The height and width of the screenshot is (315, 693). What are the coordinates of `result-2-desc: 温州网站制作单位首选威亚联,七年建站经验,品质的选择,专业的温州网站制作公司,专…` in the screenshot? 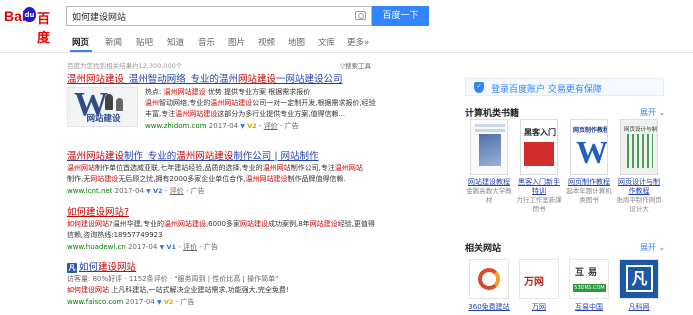 It's located at (215, 173).